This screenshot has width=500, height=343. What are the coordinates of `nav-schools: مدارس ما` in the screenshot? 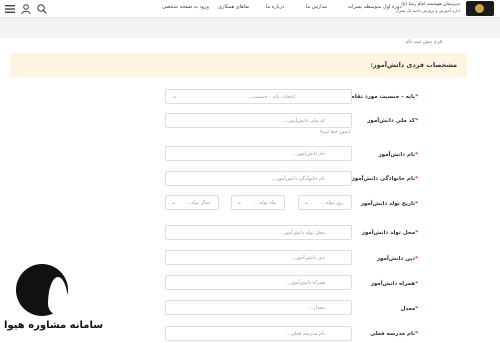 It's located at (316, 7).